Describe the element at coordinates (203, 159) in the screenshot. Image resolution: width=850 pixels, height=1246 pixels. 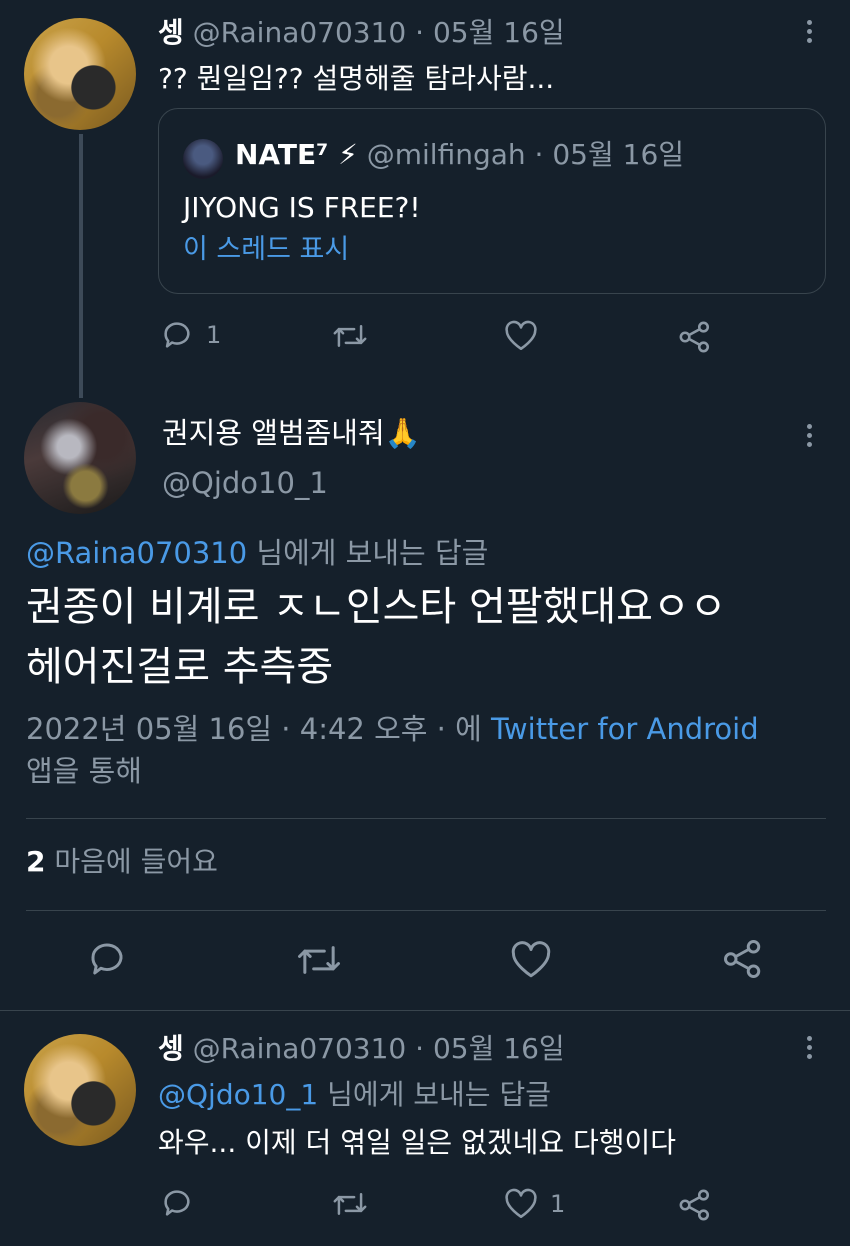
I see `quote-avatar` at that location.